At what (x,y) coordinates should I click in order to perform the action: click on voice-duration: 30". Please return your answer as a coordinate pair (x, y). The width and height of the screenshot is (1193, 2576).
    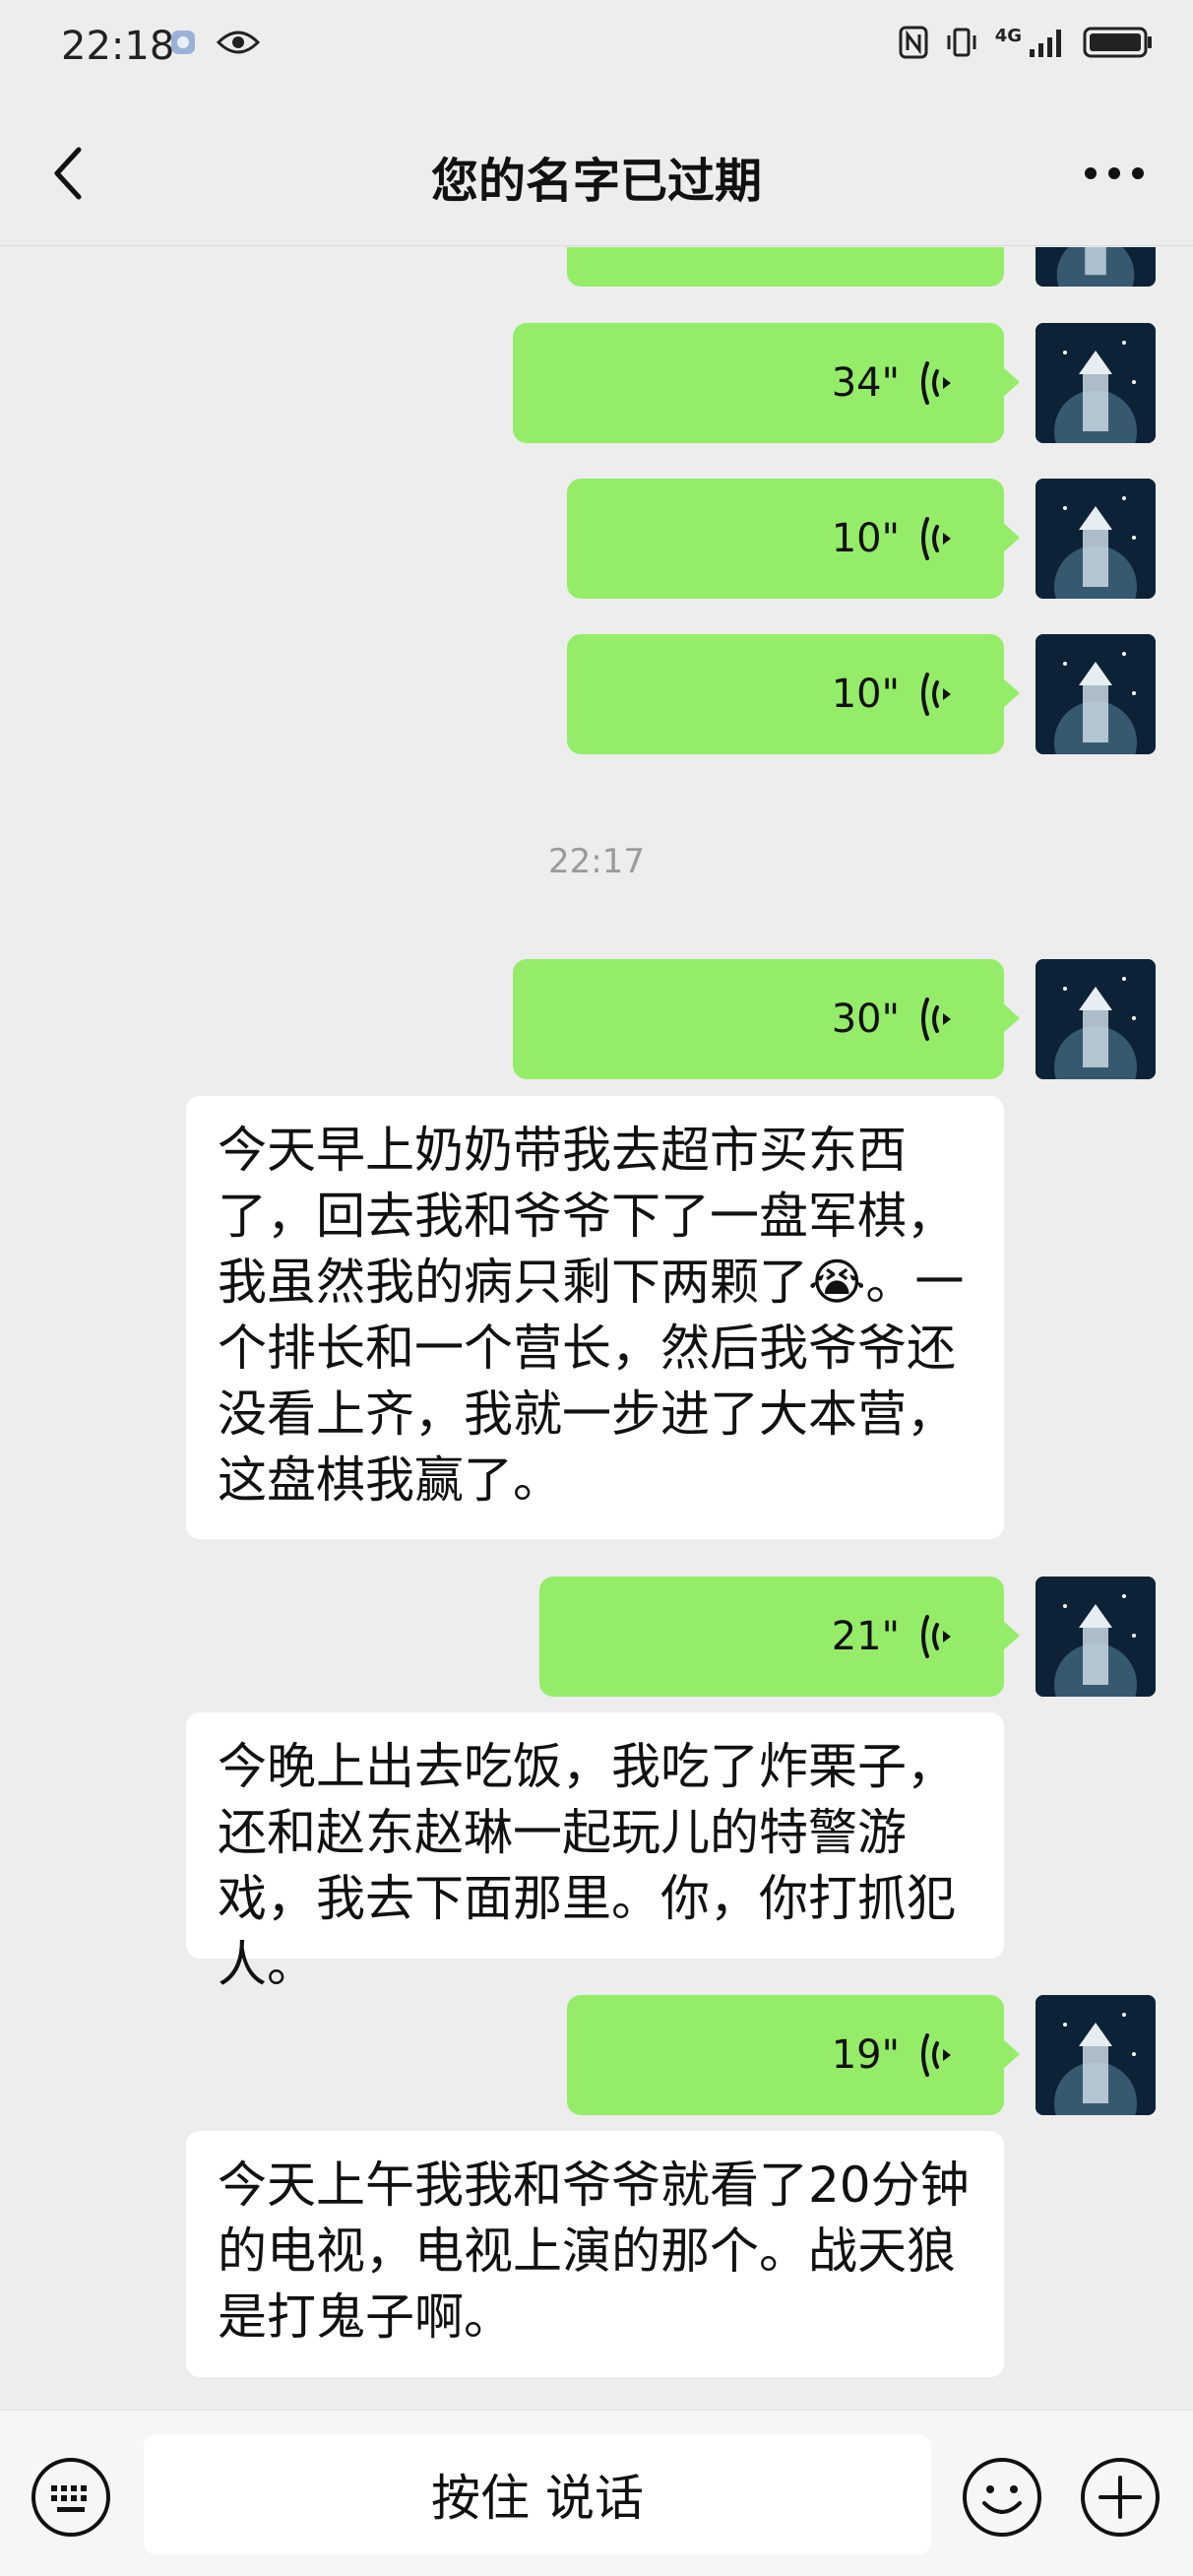
    Looking at the image, I should click on (865, 1019).